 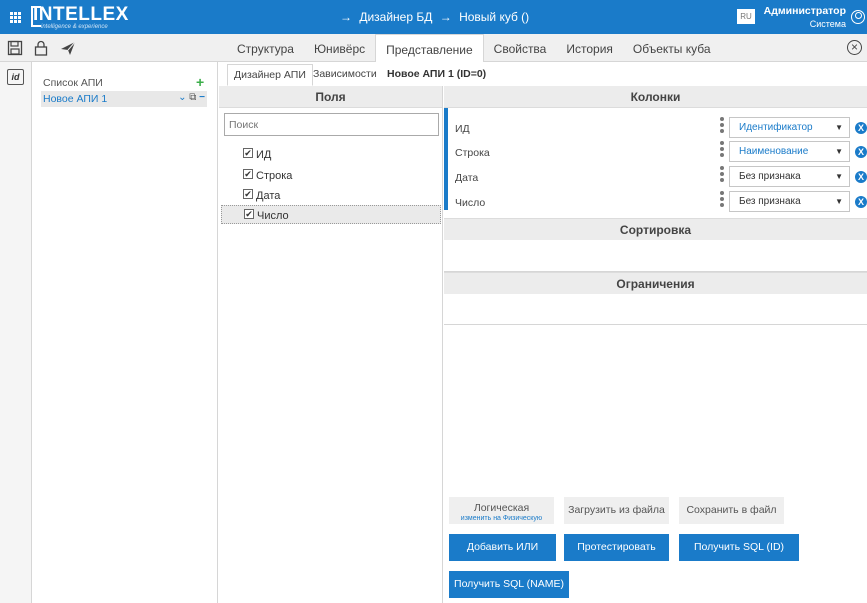 What do you see at coordinates (331, 214) in the screenshot?
I see `field-item: ✔ Число` at bounding box center [331, 214].